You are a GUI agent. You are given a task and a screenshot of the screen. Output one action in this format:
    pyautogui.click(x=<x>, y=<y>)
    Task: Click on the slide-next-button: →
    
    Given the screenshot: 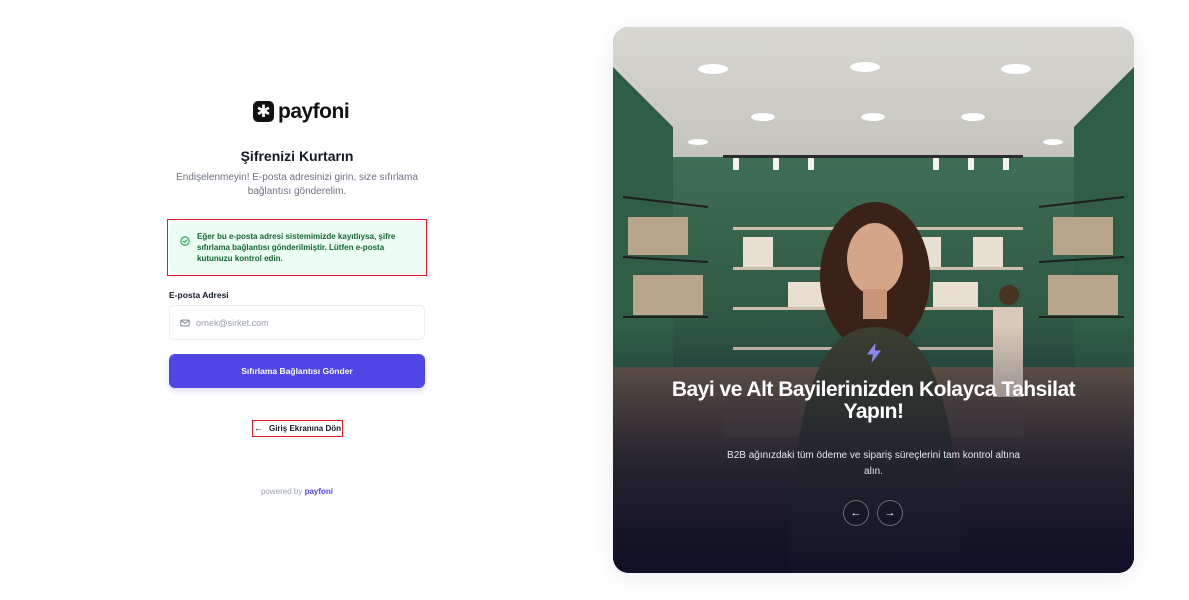 What is the action you would take?
    pyautogui.click(x=890, y=513)
    